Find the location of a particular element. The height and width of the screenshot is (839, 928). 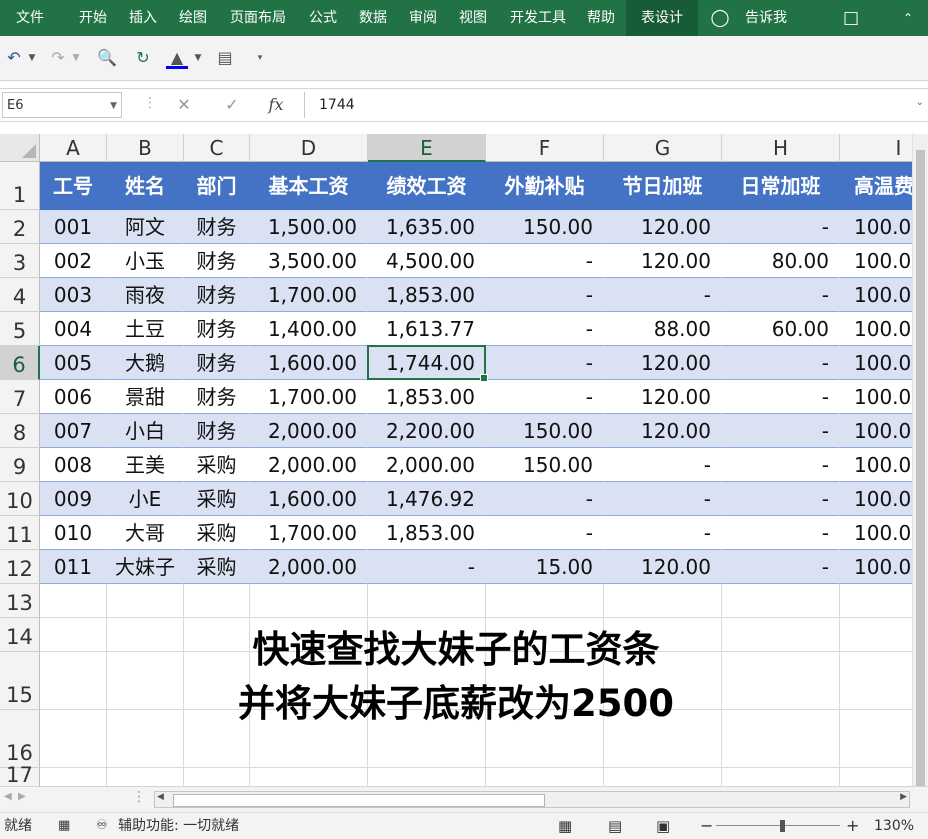

select-all-button is located at coordinates (20, 148).